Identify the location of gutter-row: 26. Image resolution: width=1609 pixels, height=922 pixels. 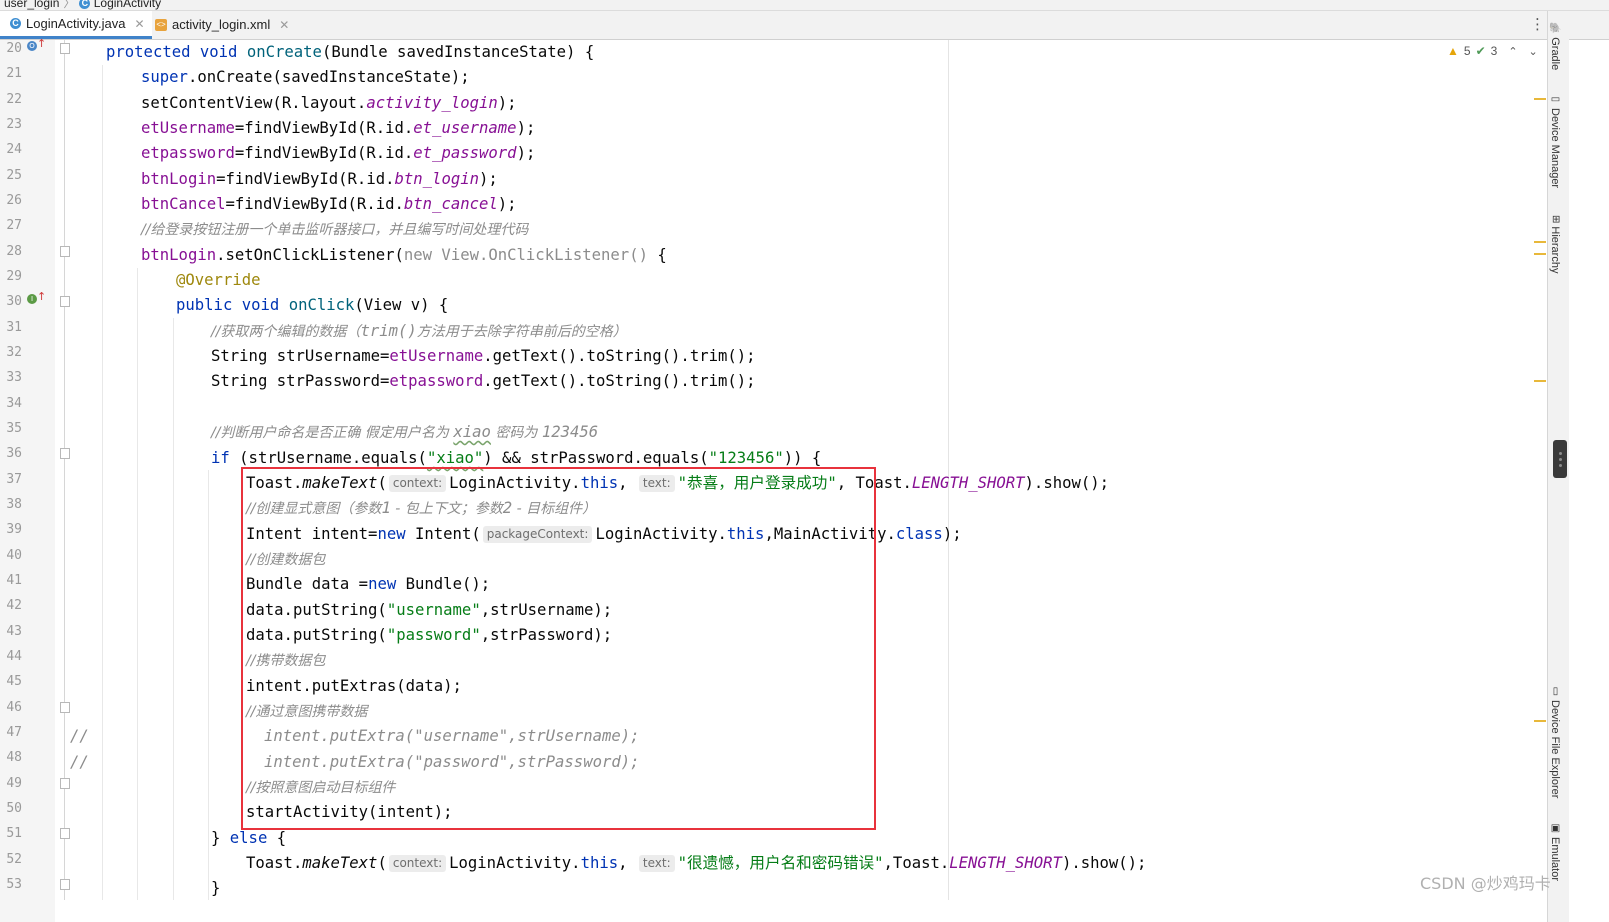
(27, 200).